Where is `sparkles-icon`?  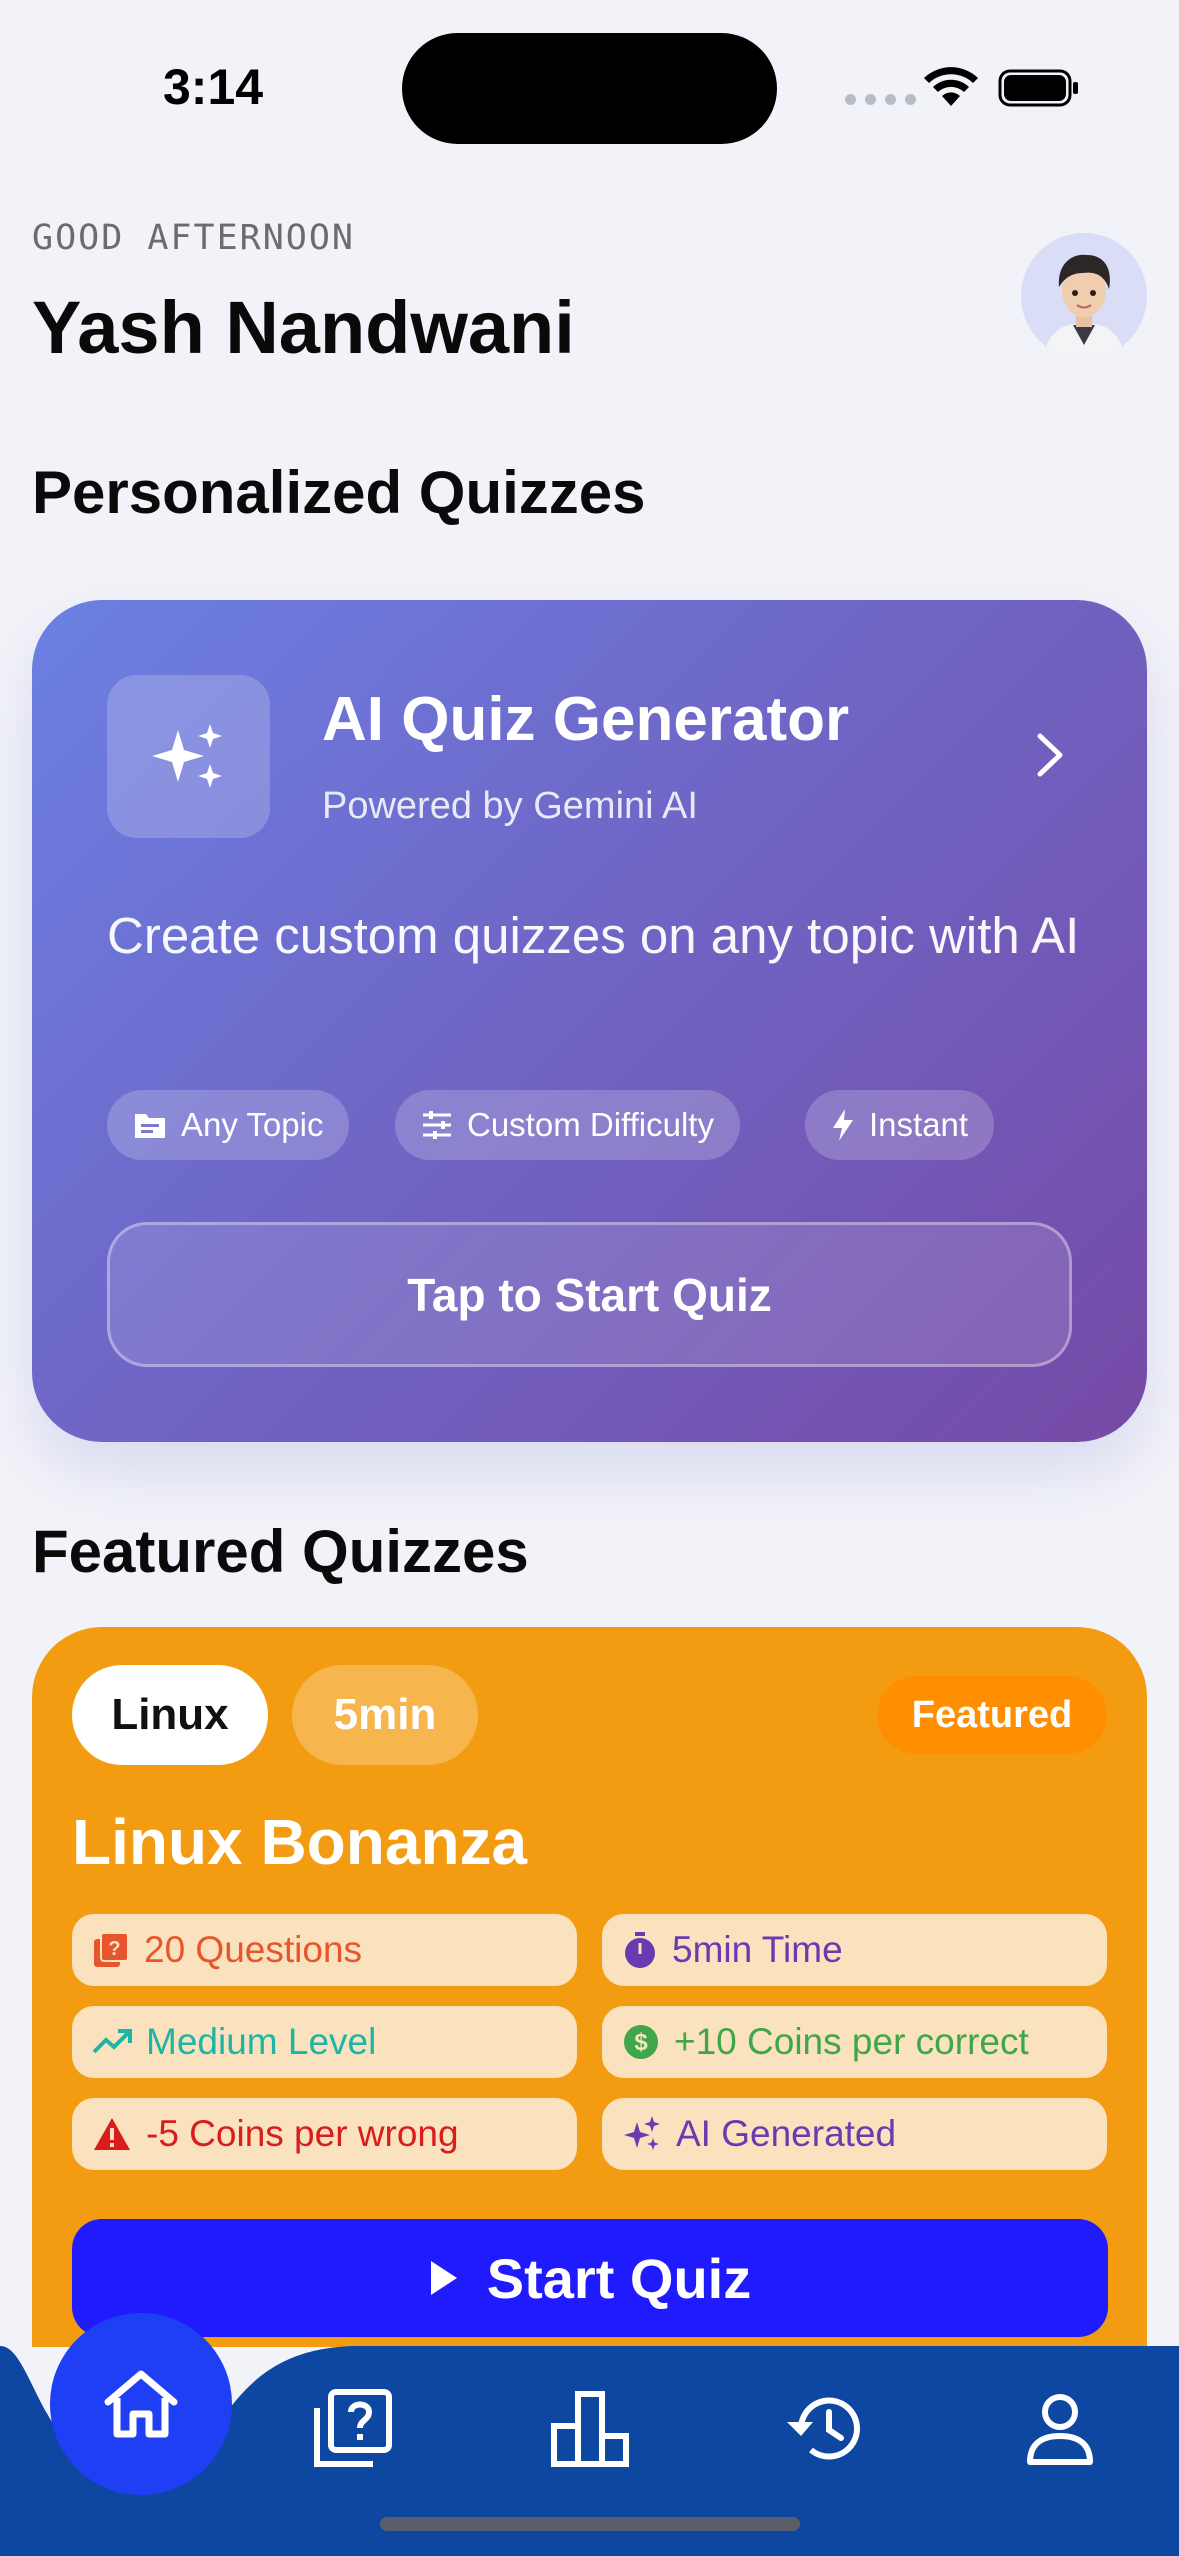
sparkles-icon is located at coordinates (186, 755).